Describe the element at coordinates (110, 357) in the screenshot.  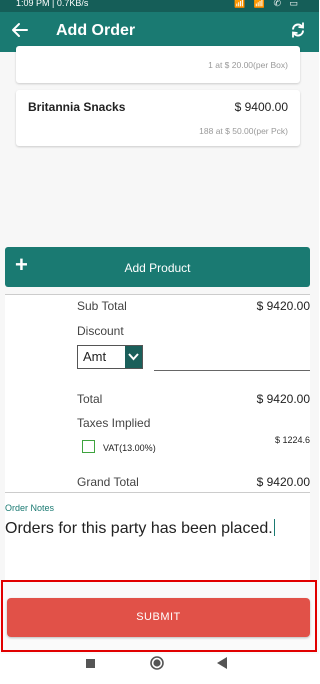
I see `discount-type-select: Amt` at that location.